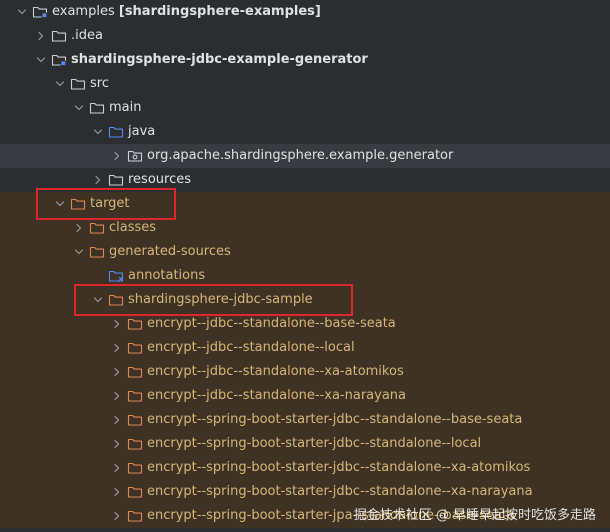  What do you see at coordinates (167, 275) in the screenshot?
I see `tree-row-name: annotations` at bounding box center [167, 275].